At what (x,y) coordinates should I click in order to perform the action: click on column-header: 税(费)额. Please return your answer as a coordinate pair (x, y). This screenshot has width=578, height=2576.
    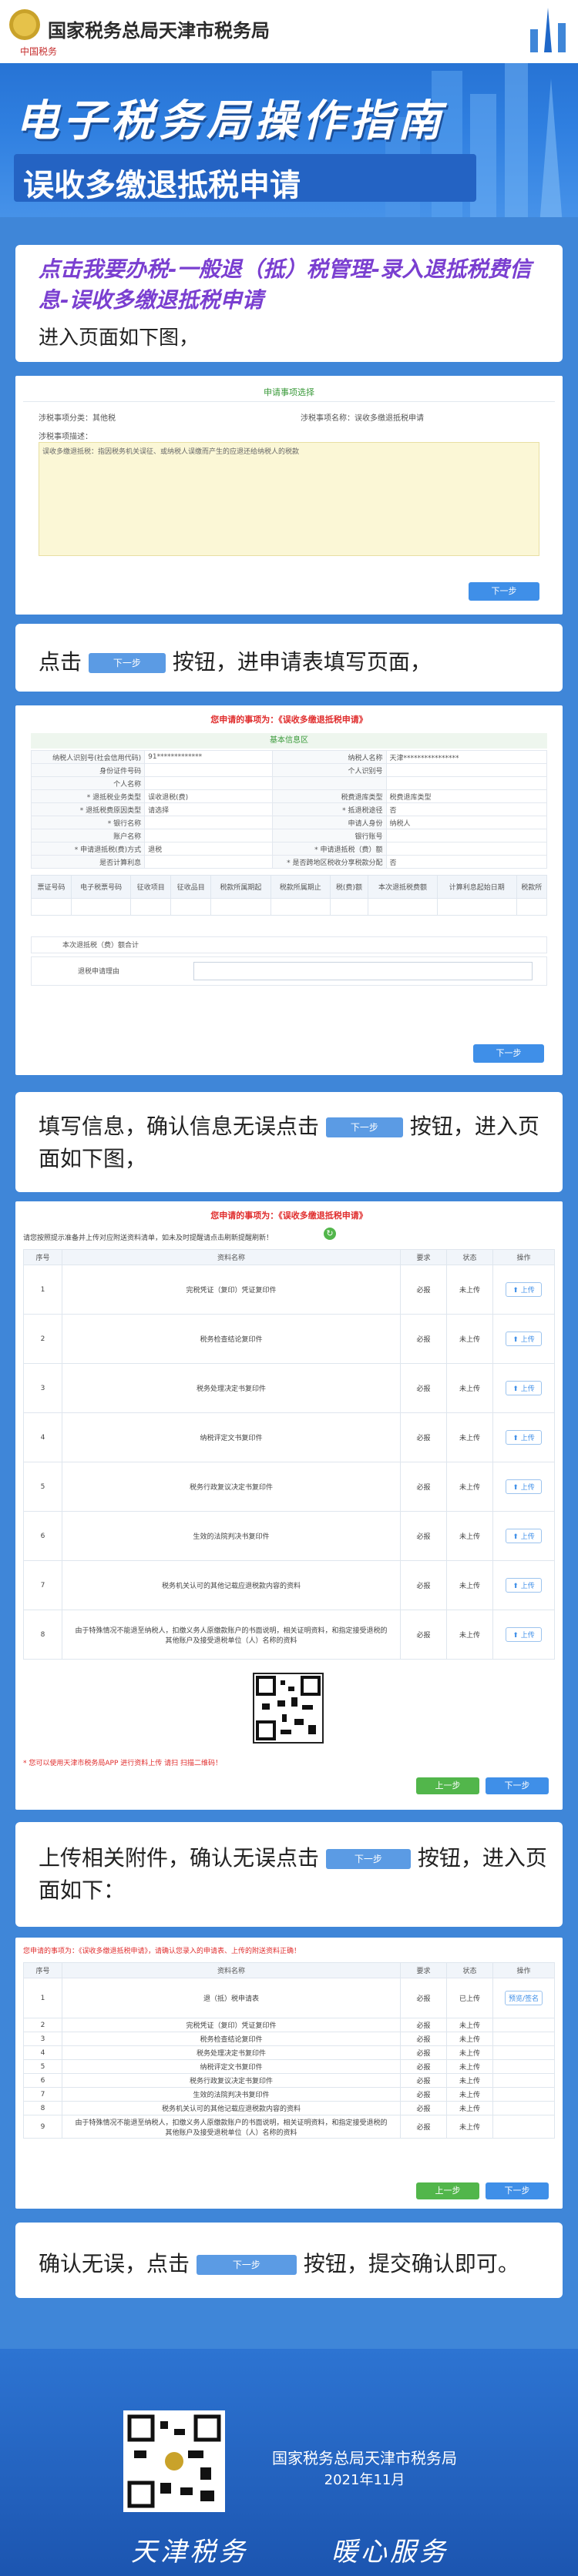
    Looking at the image, I should click on (349, 887).